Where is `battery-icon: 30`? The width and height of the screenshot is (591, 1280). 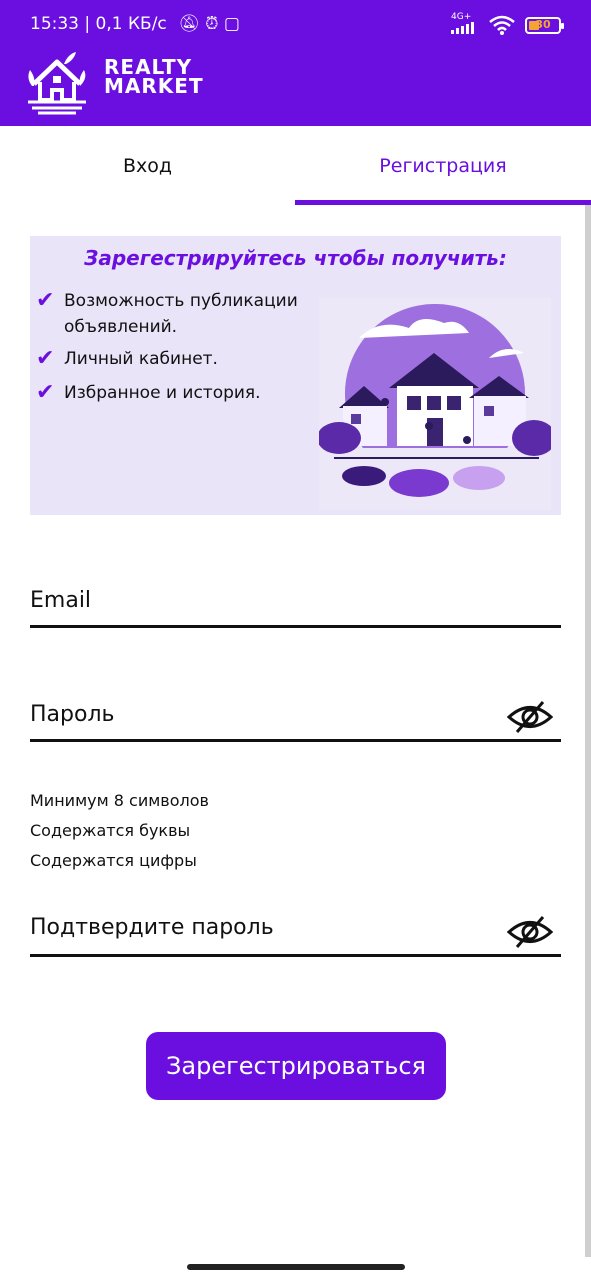
battery-icon: 30 is located at coordinates (544, 25).